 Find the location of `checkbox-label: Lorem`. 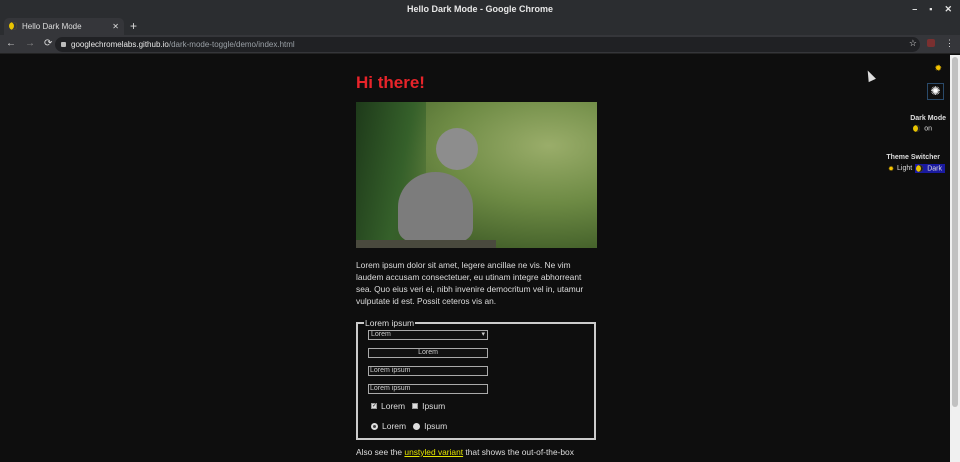

checkbox-label: Lorem is located at coordinates (393, 406).